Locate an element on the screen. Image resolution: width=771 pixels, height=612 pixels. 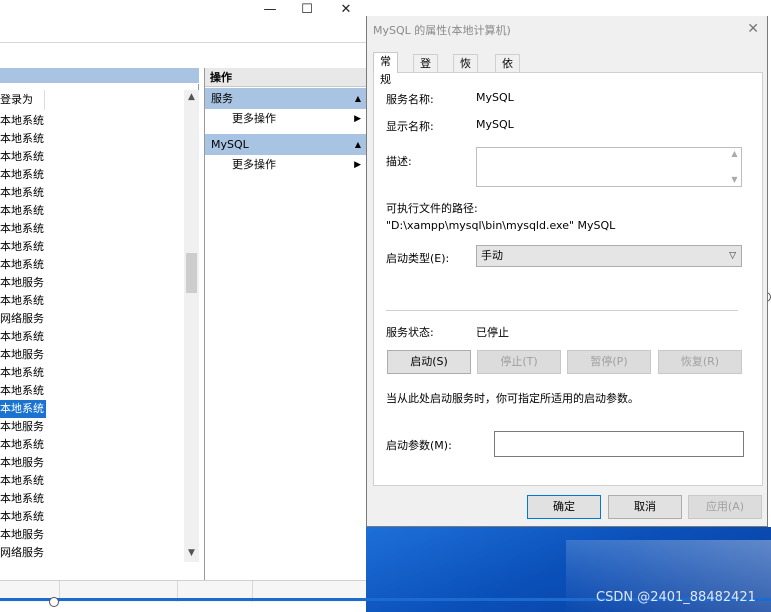
ok-button: 确定 is located at coordinates (564, 507).